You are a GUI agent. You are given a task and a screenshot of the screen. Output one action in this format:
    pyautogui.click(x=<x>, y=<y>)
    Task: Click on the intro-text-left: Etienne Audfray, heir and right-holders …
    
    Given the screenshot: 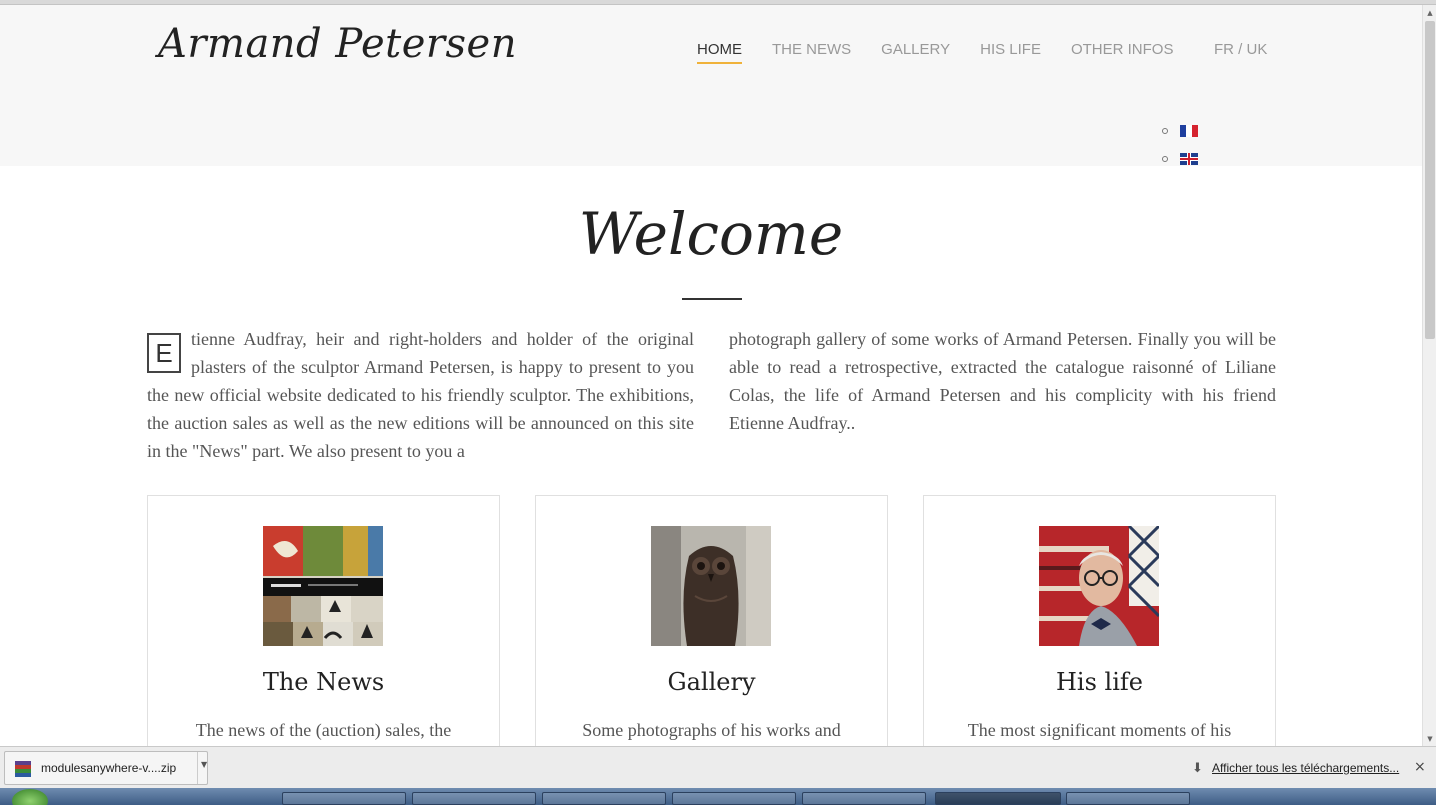 What is the action you would take?
    pyautogui.click(x=420, y=395)
    